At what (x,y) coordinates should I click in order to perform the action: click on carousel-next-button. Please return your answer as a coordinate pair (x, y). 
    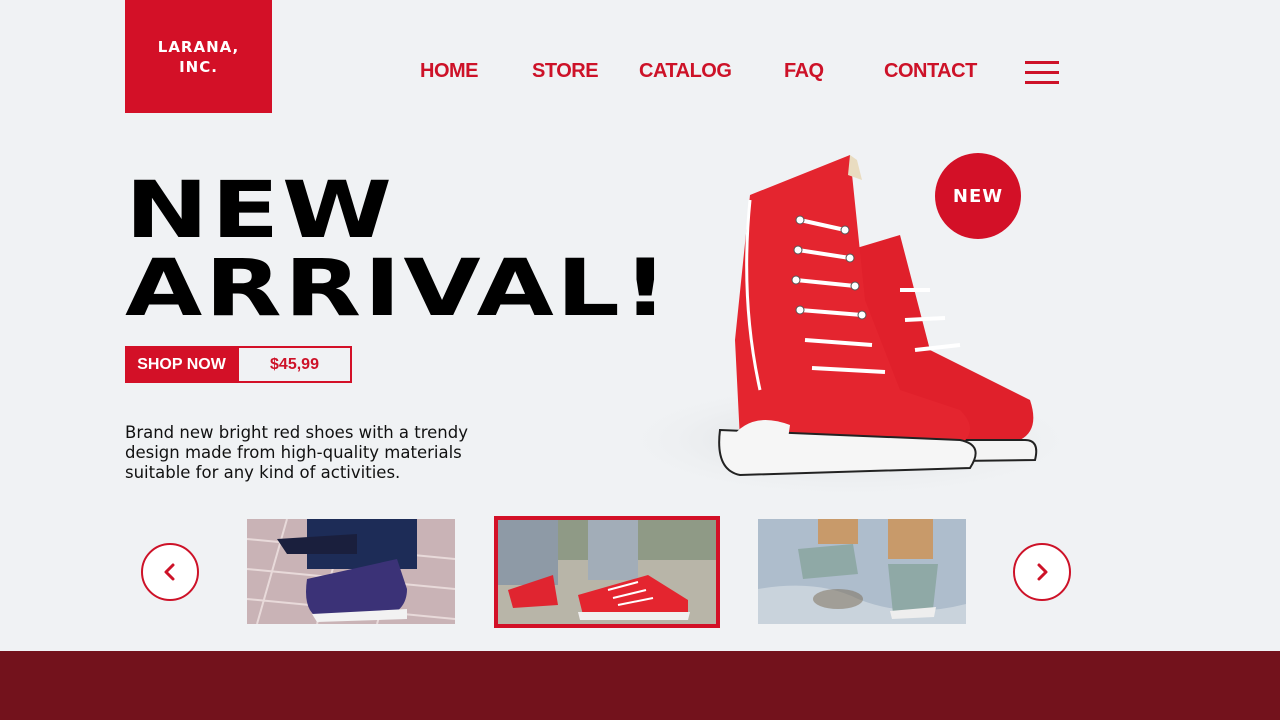
    Looking at the image, I should click on (1042, 572).